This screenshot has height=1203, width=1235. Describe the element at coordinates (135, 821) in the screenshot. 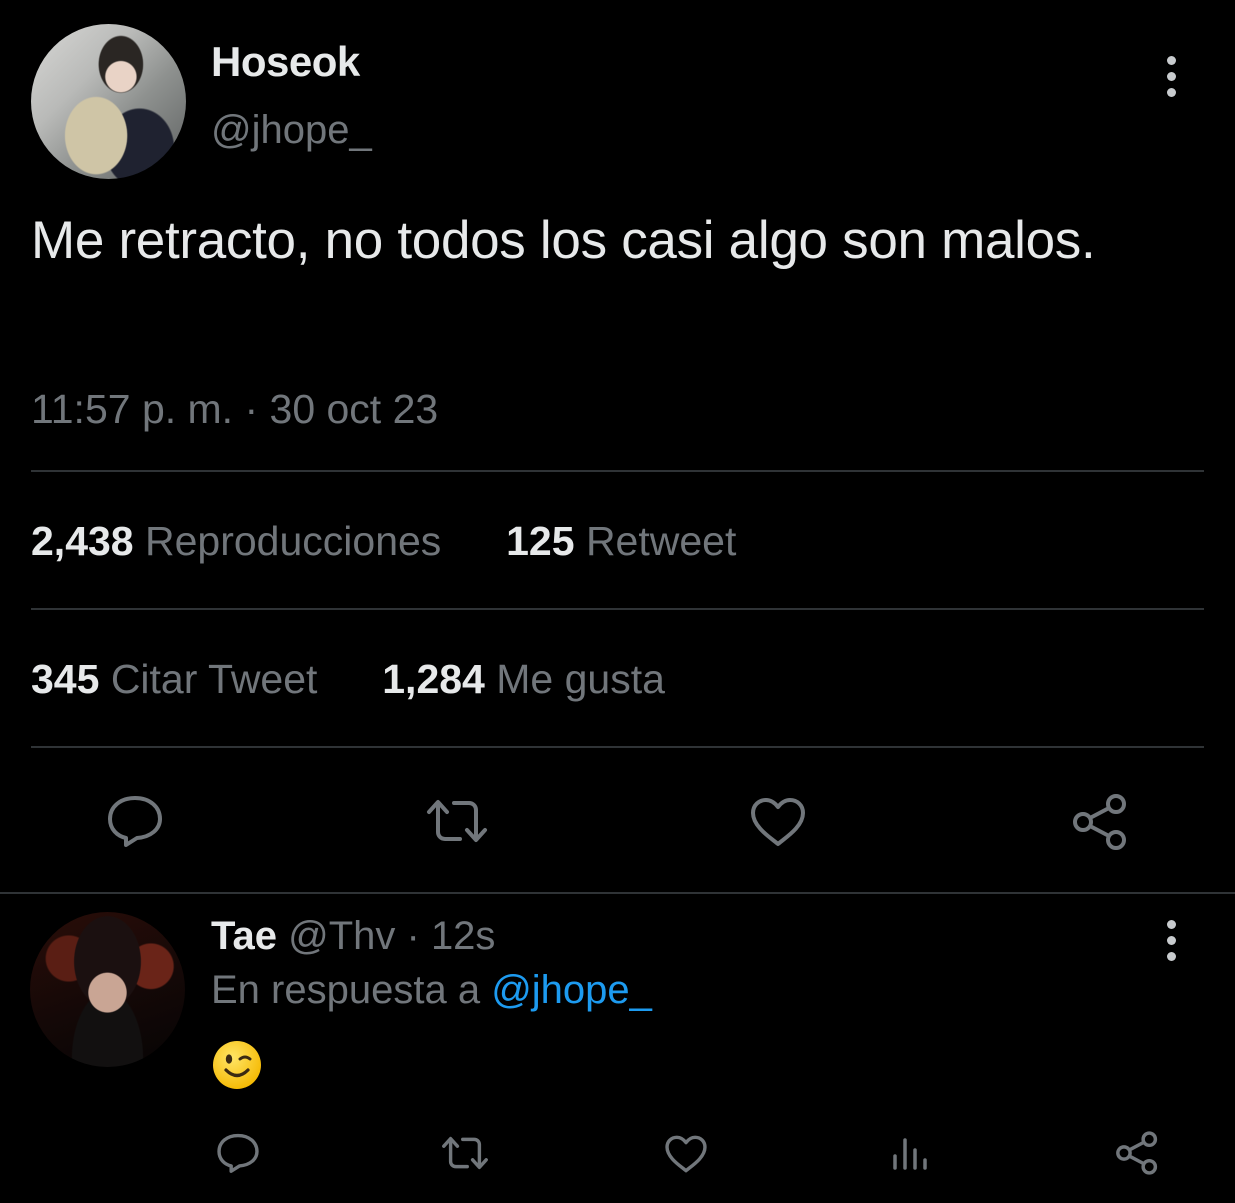

I see `reply-icon` at that location.